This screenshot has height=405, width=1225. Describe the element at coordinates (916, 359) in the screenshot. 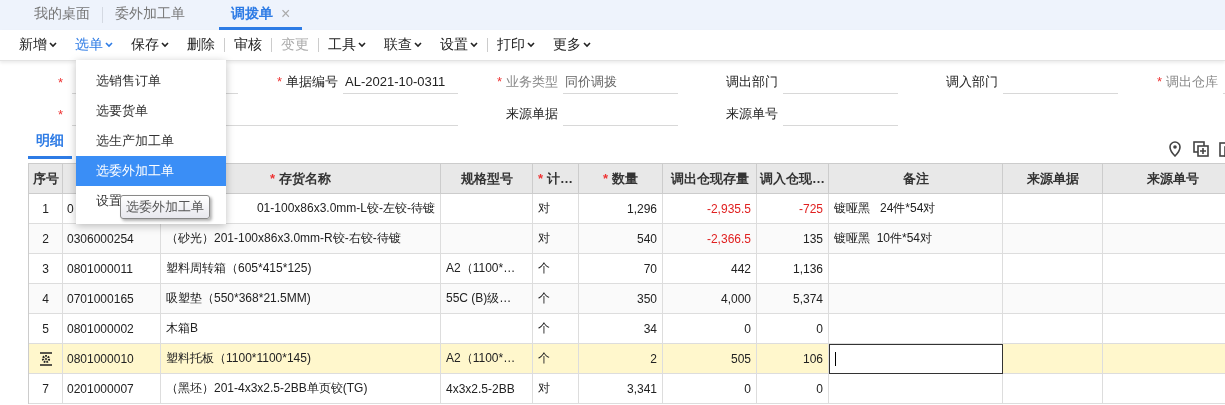

I see `note-input-field` at that location.